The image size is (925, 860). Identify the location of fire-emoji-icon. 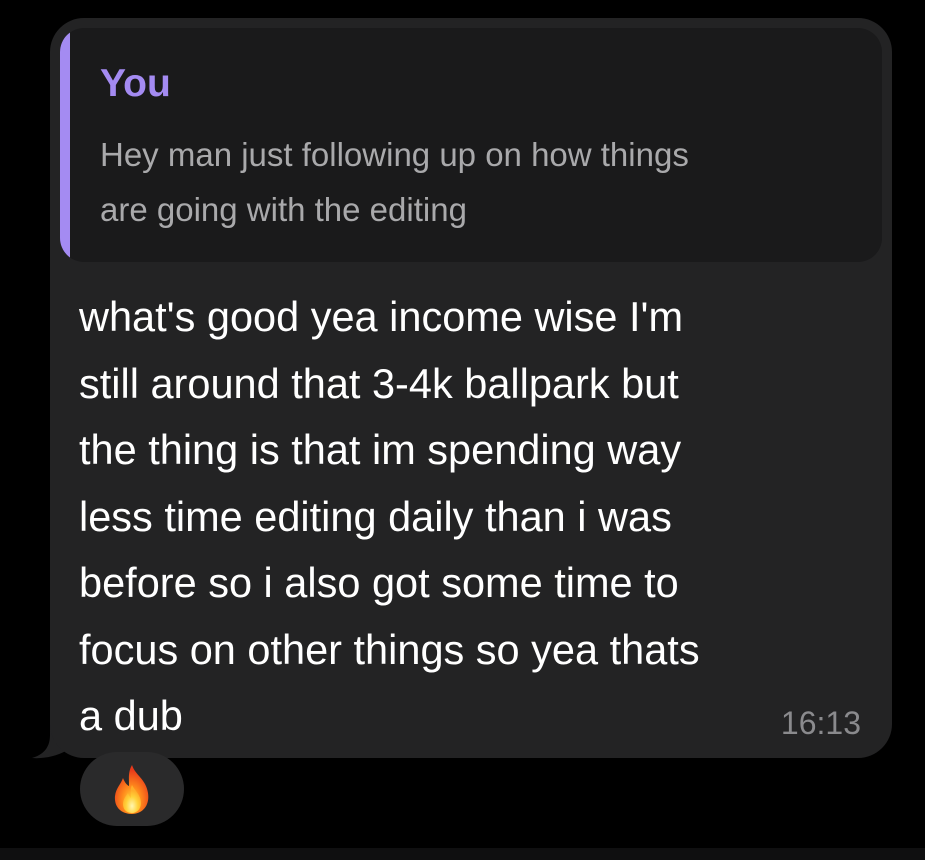
(131, 789).